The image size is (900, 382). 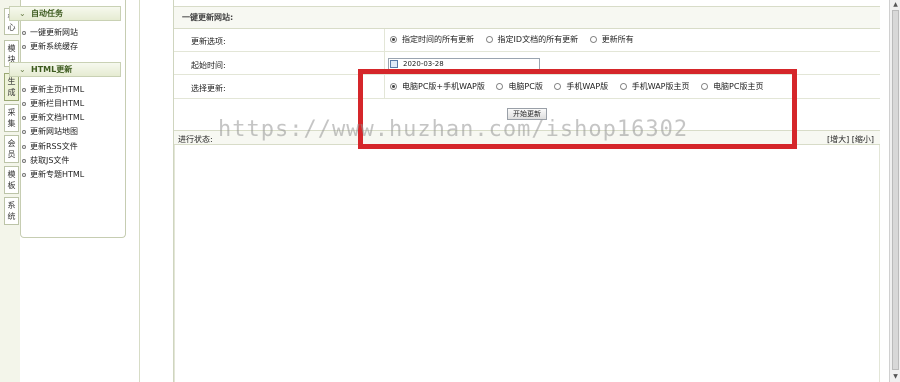 I want to click on menu-item-update-rss: 更新RSS文件, so click(x=50, y=147).